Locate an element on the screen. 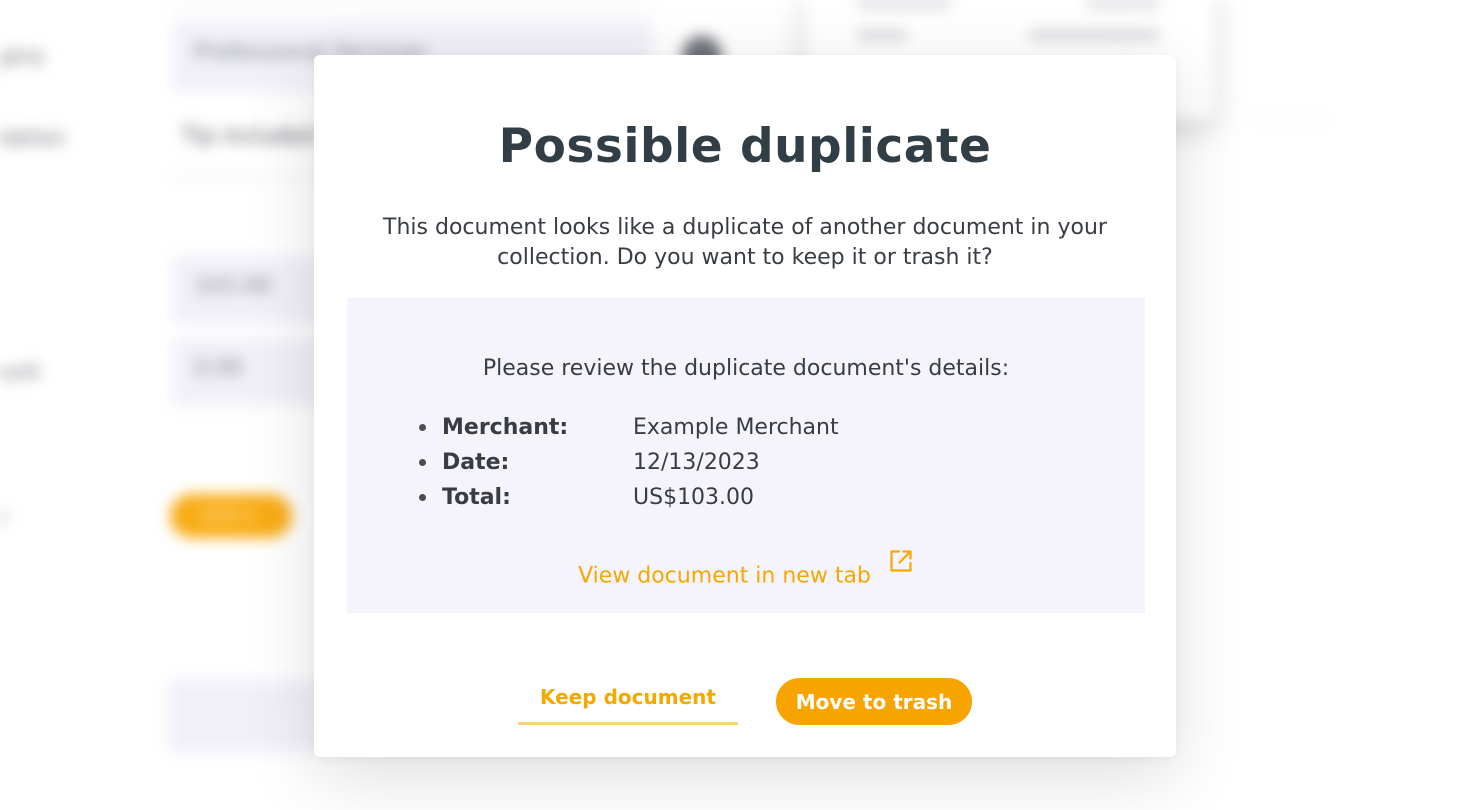 This screenshot has width=1480, height=810. background-field: 103.00 is located at coordinates (247, 290).